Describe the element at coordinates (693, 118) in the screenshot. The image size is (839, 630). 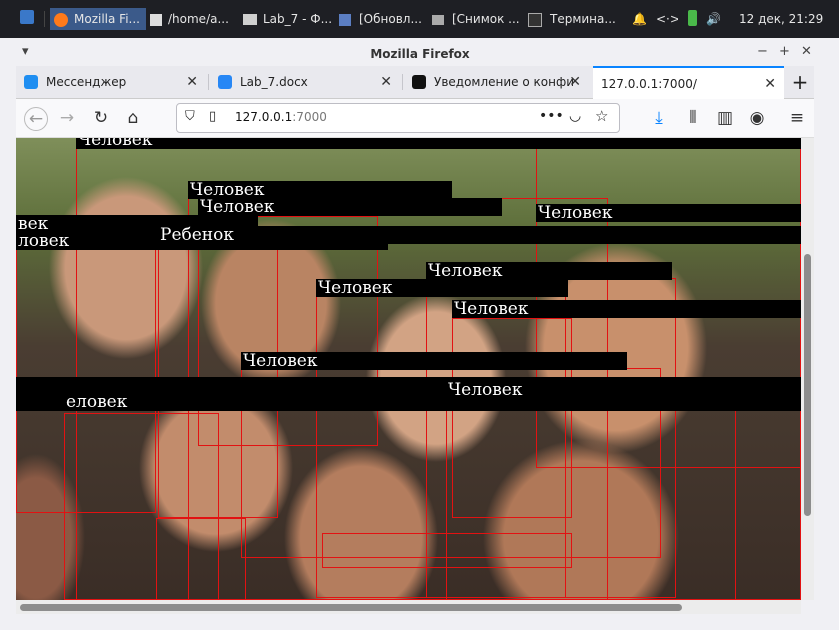
I see `library-icon: ⫴` at that location.